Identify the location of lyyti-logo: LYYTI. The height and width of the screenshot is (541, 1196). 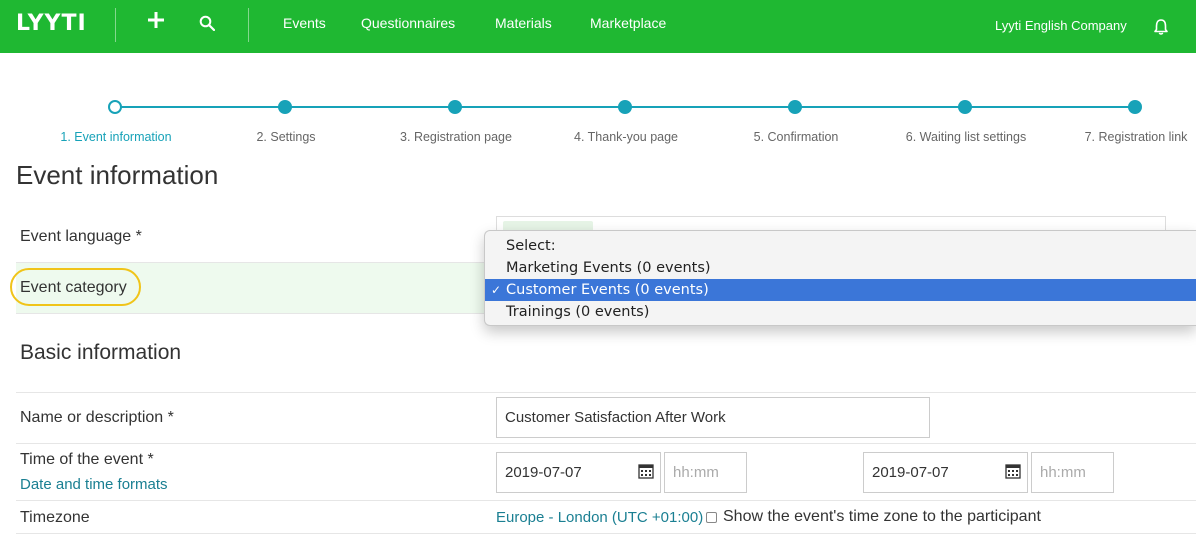
(51, 23).